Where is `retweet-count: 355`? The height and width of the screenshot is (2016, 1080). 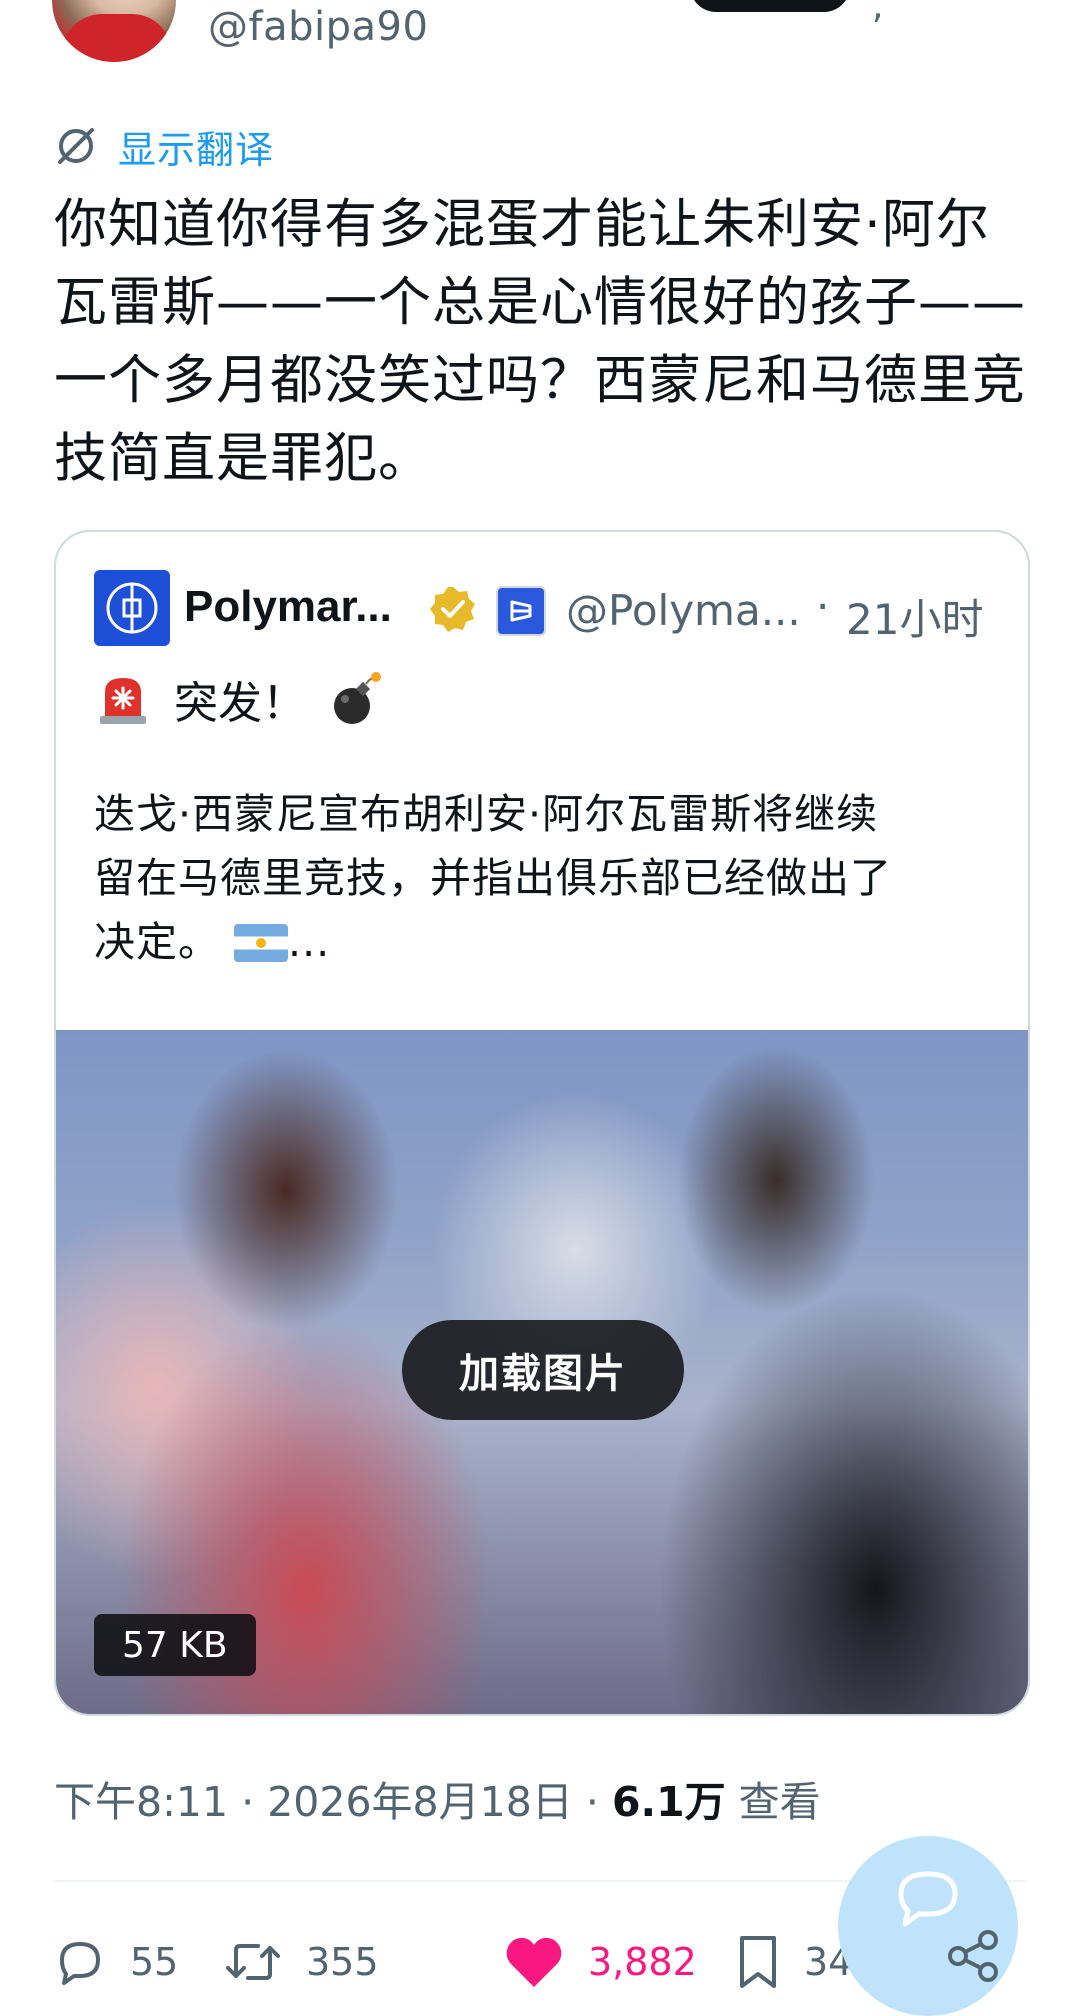
retweet-count: 355 is located at coordinates (342, 1962).